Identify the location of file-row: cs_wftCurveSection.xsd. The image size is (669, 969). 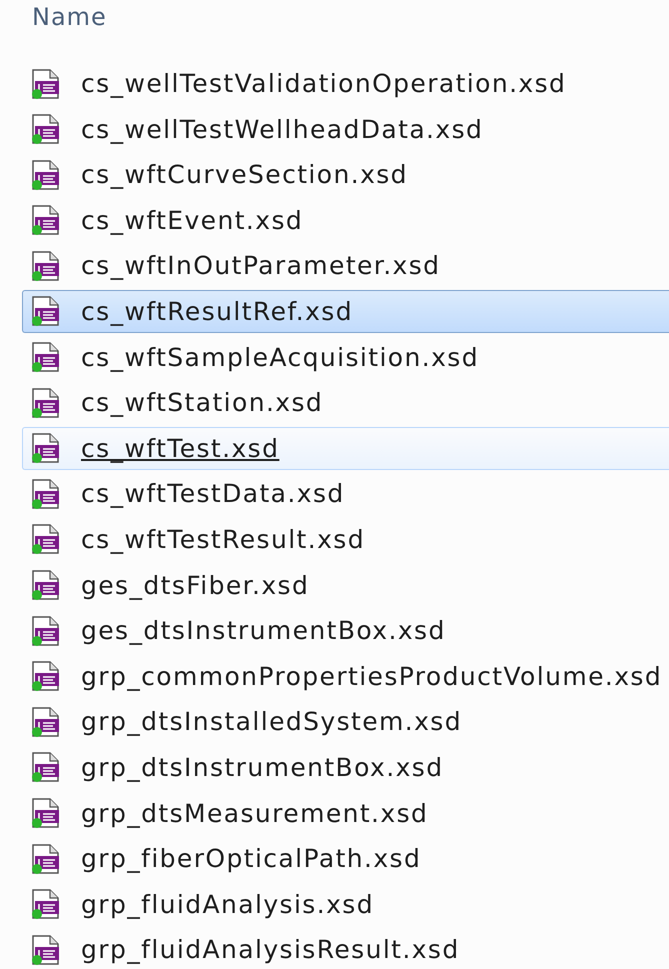
(345, 174).